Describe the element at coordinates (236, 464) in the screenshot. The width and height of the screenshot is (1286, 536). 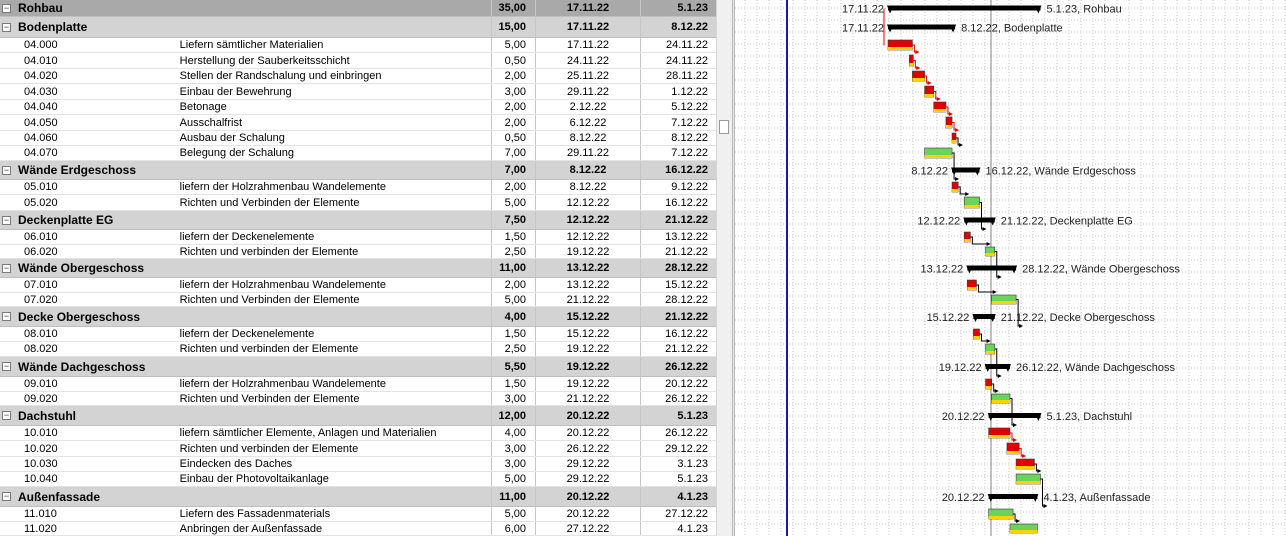
I see `task-name: Eindecken des Daches` at that location.